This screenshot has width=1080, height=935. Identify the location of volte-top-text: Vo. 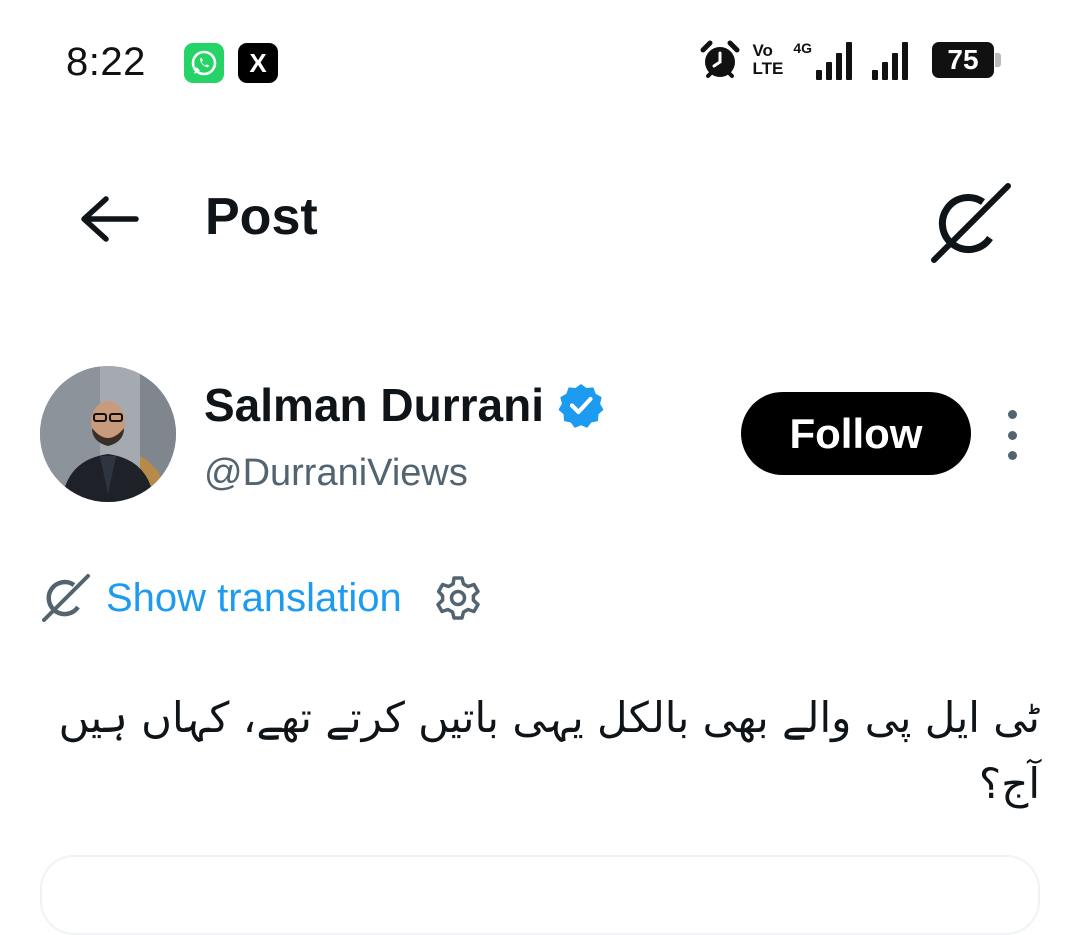
(762, 50).